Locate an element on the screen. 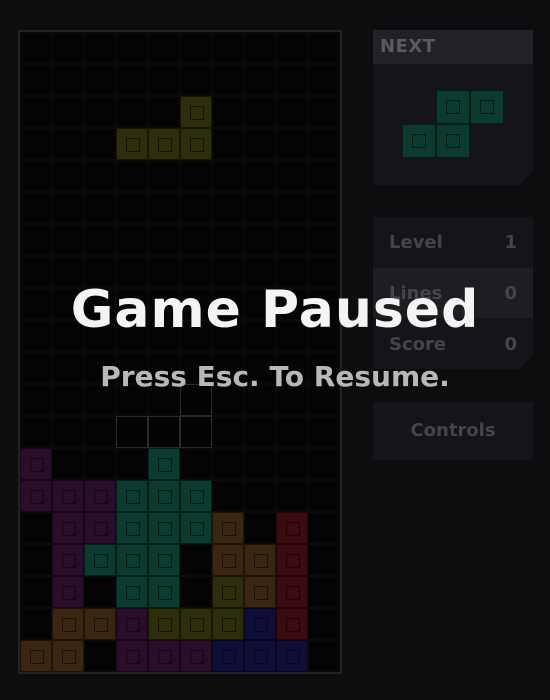  stat-row-level: Level 1 is located at coordinates (453, 242).